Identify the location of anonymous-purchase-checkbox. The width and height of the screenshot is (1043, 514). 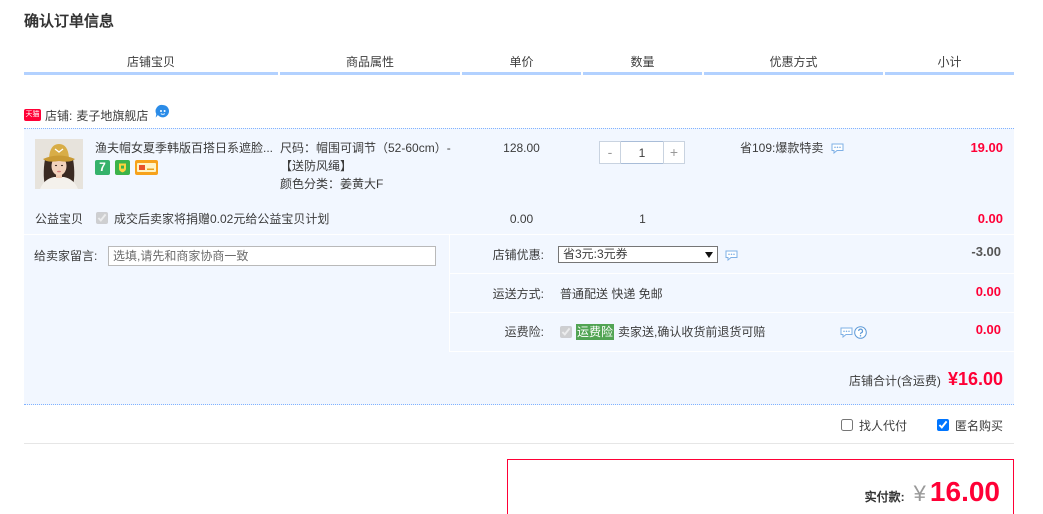
(942, 425).